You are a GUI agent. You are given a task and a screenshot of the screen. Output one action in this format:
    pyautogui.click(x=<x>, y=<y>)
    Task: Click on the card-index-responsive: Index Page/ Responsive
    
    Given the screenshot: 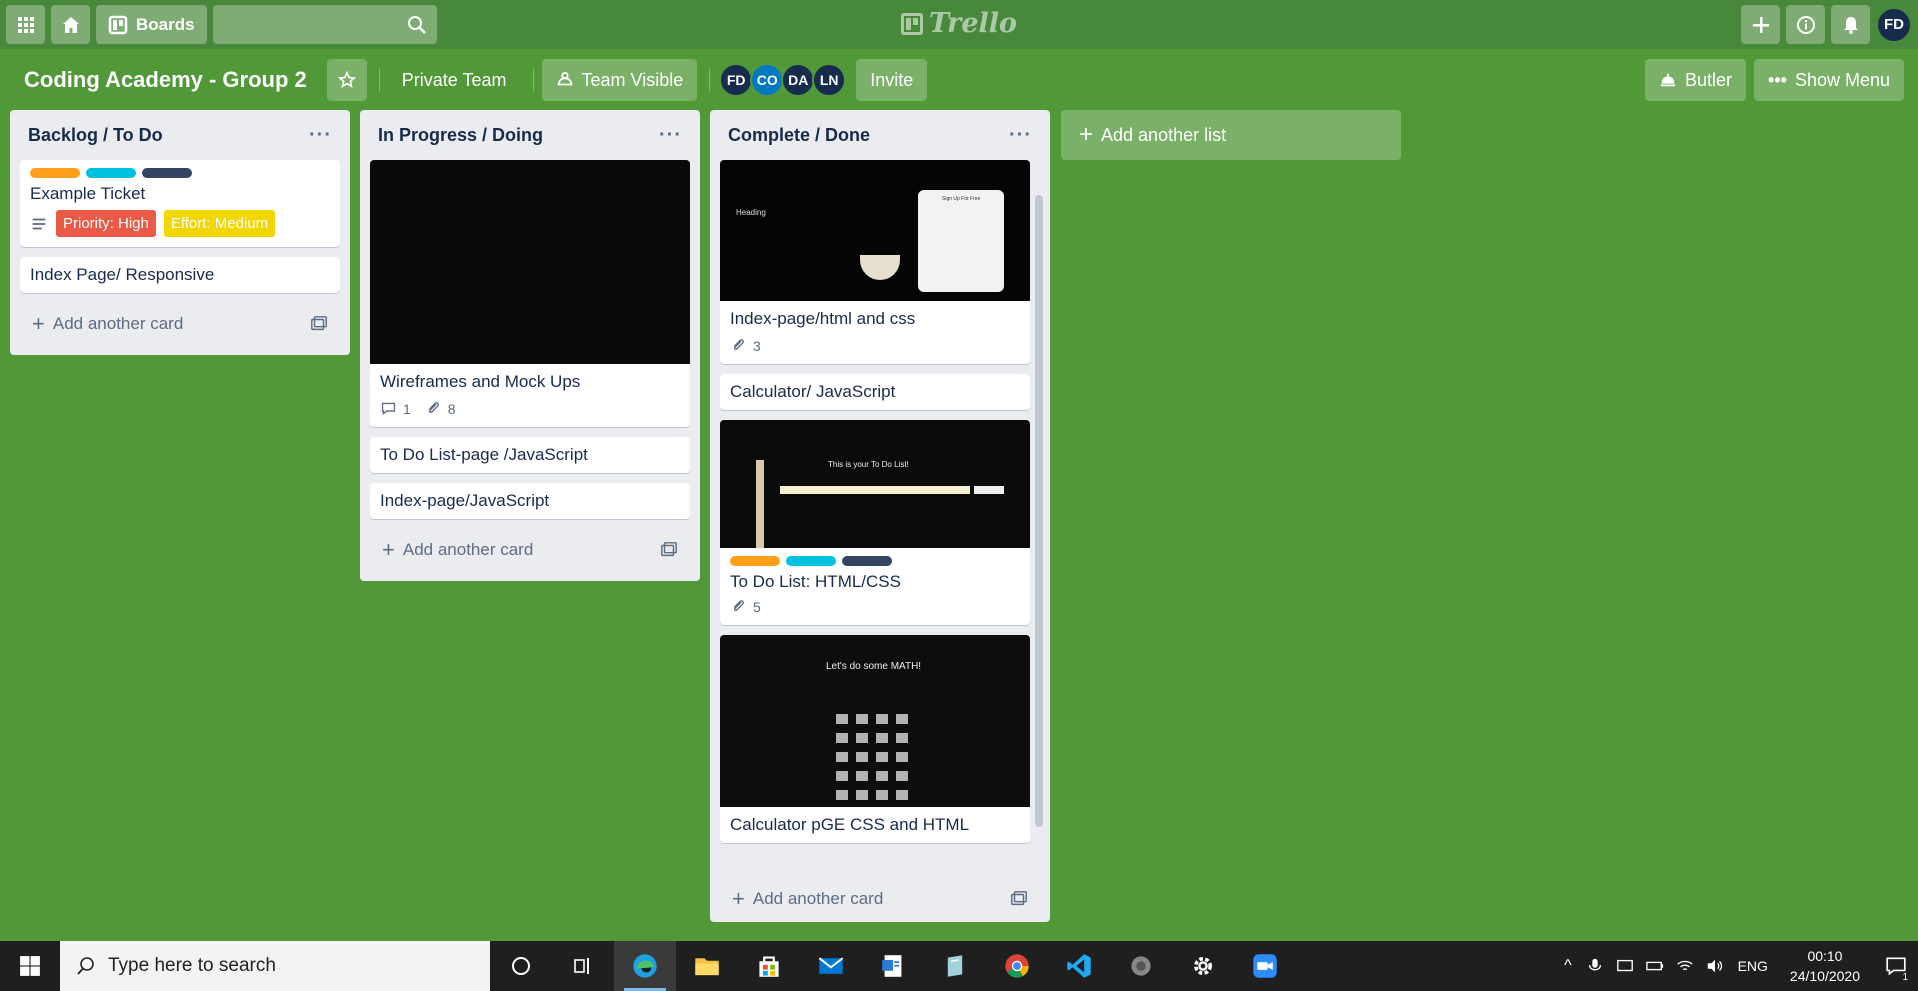 What is the action you would take?
    pyautogui.click(x=180, y=275)
    